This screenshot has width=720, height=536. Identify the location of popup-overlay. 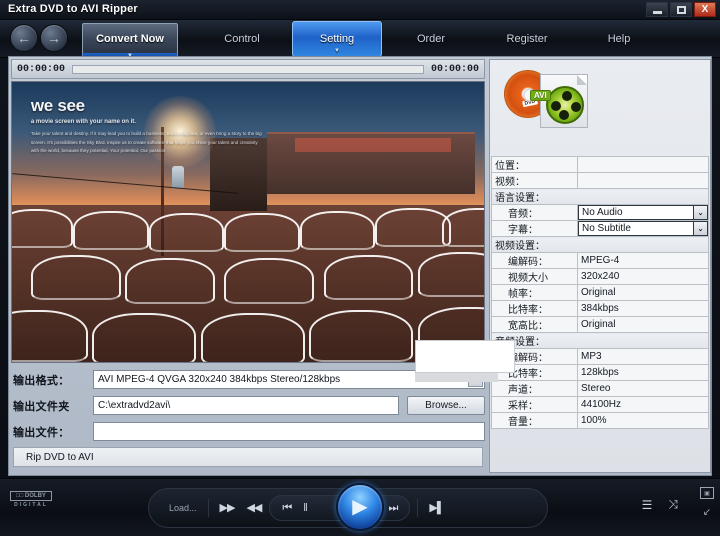
(465, 356).